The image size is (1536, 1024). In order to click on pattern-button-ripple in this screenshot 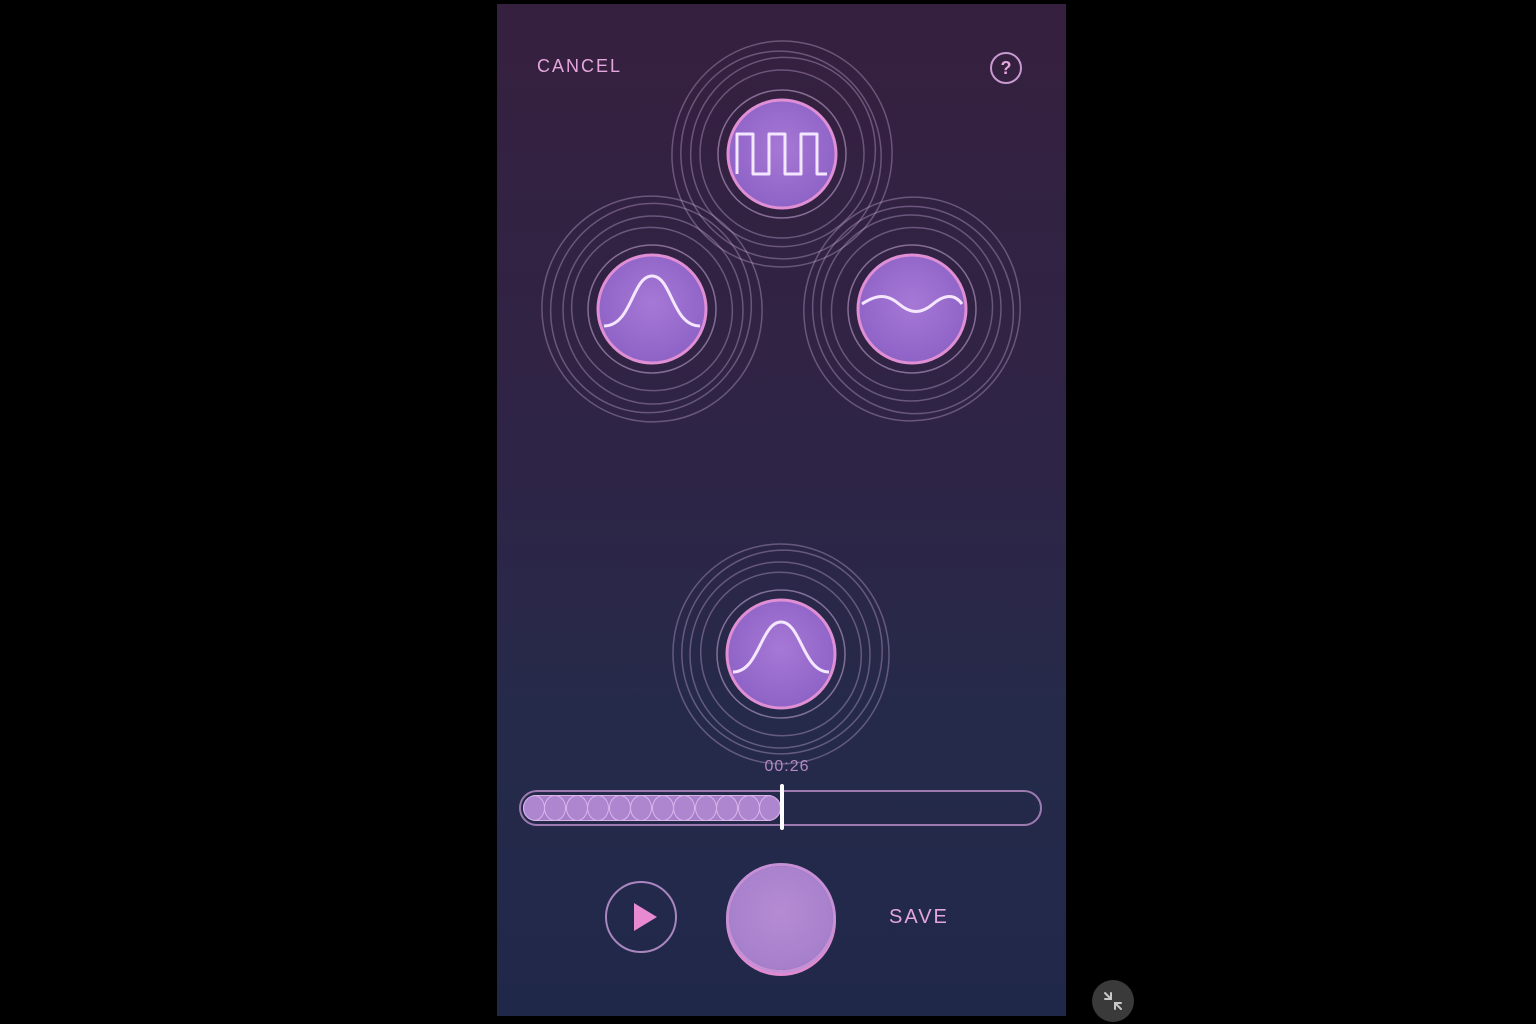, I will do `click(912, 309)`.